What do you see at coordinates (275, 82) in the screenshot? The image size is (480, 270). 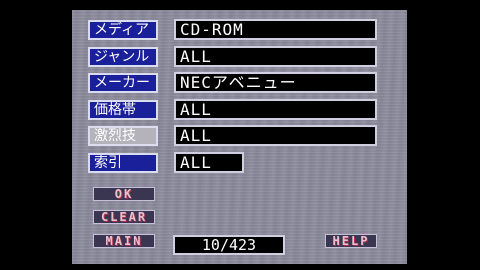 I see `value-maker: NECアベニュー` at bounding box center [275, 82].